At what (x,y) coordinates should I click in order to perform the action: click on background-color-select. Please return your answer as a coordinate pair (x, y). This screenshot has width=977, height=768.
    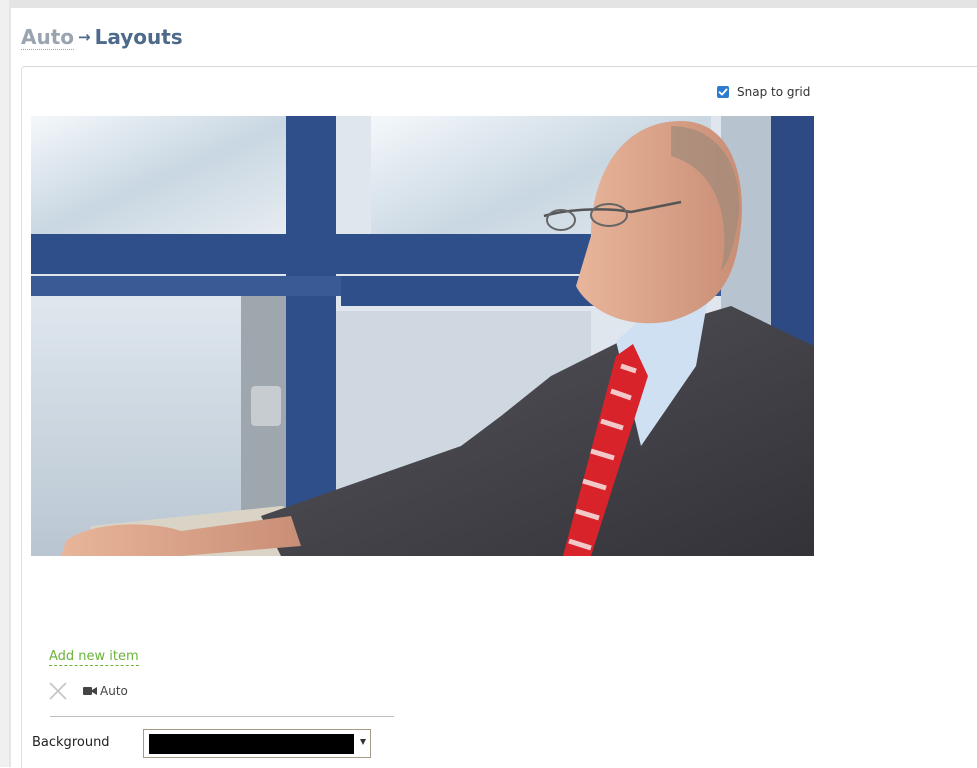
    Looking at the image, I should click on (257, 743).